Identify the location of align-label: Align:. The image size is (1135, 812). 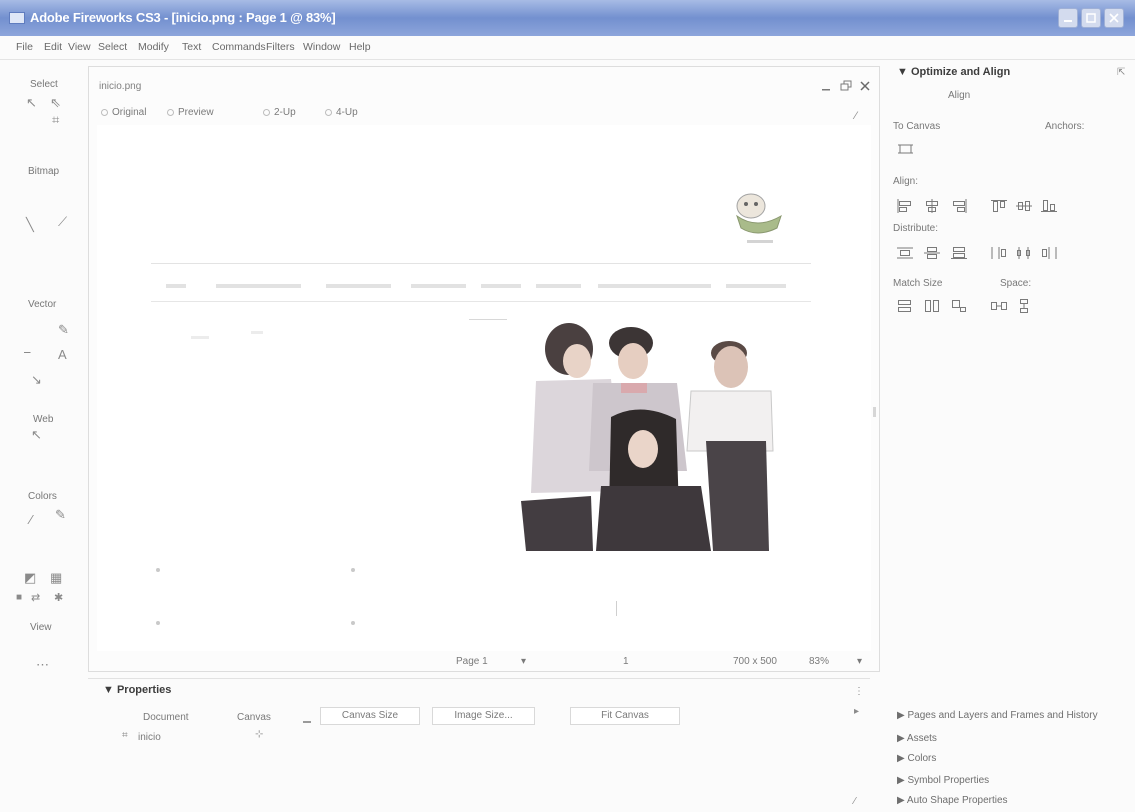
(906, 181).